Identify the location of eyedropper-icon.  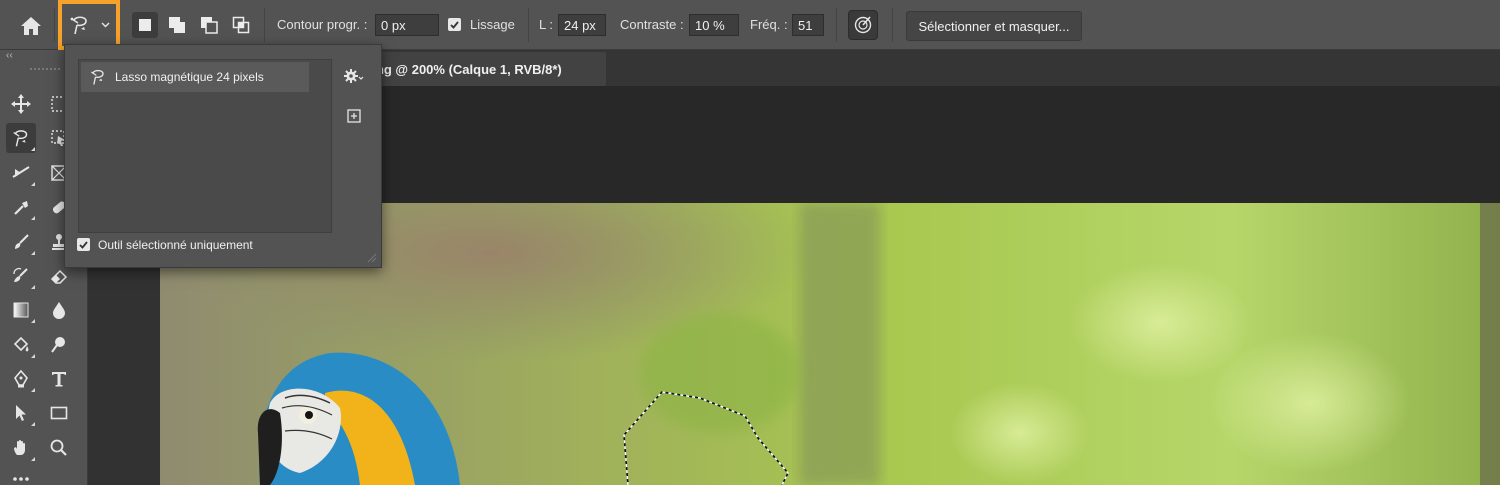
(21, 208).